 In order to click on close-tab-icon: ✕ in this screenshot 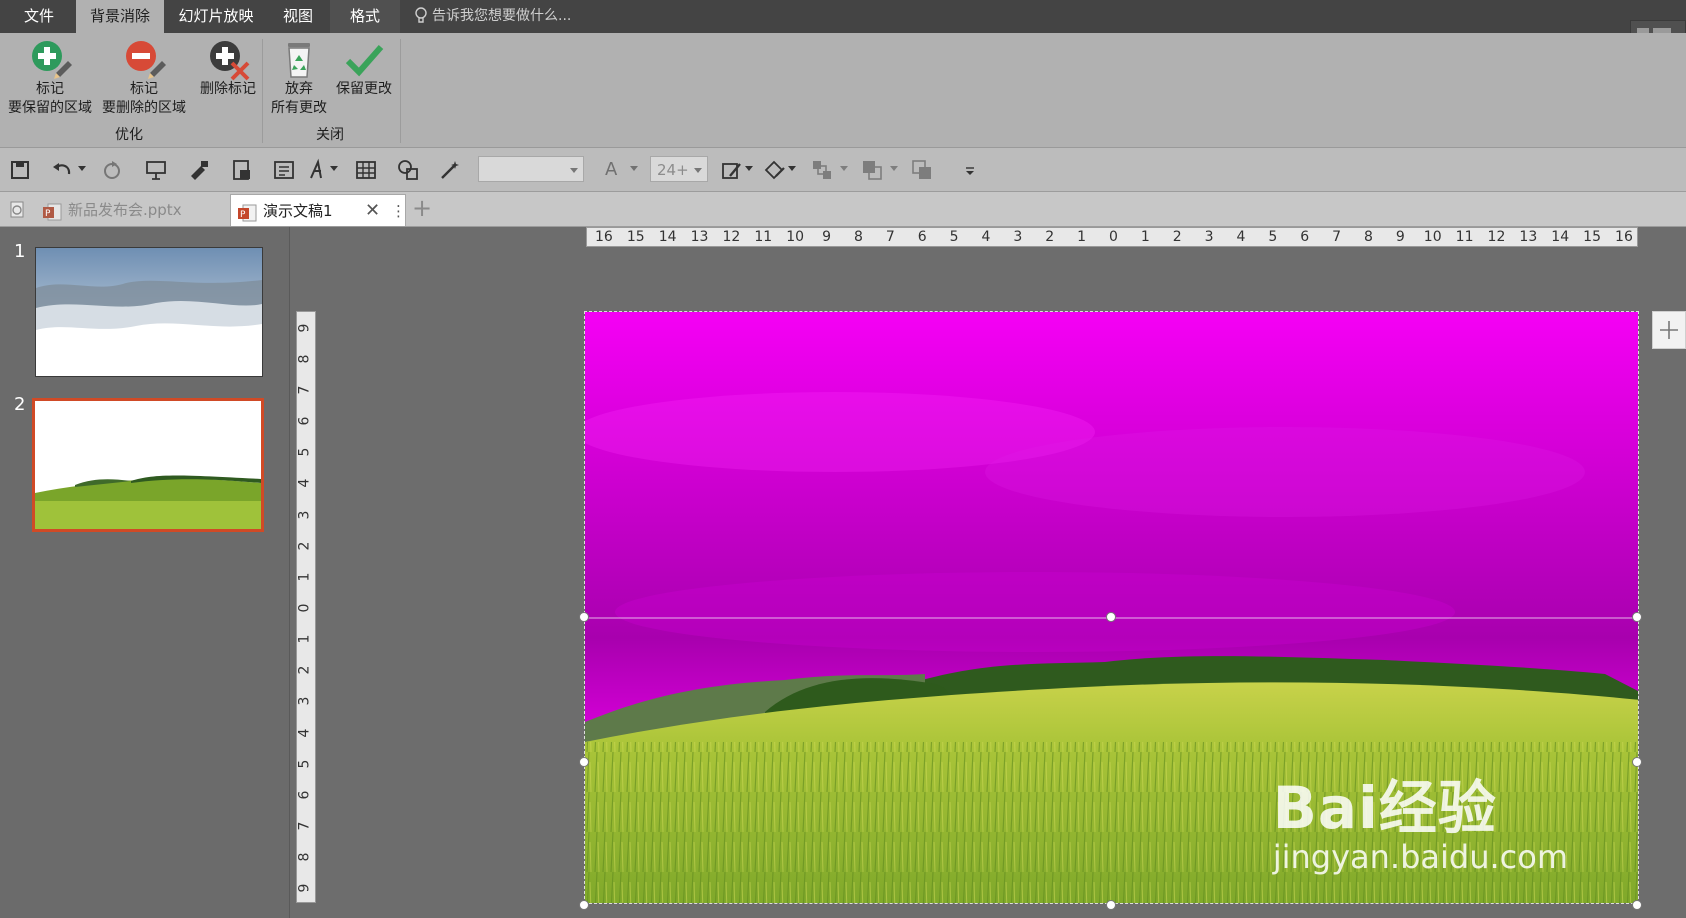, I will do `click(372, 211)`.